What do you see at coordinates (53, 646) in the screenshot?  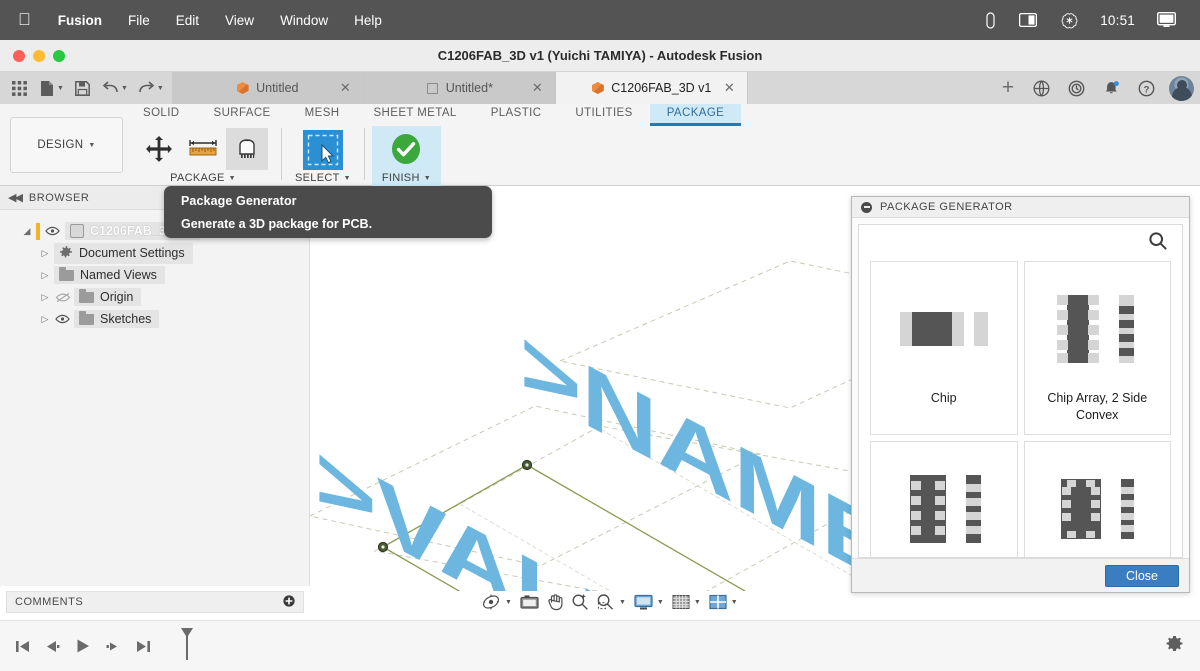 I see `step-back-button` at bounding box center [53, 646].